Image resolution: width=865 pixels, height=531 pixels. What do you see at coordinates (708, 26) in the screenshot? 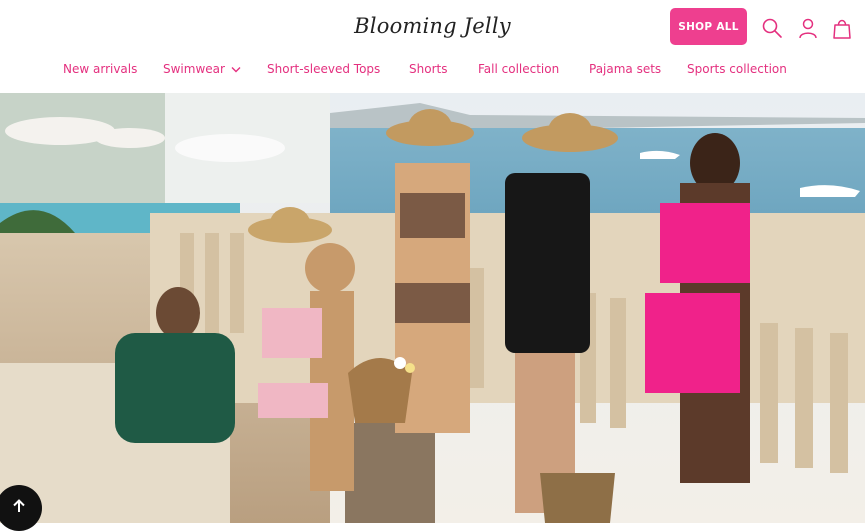
I see `shop-all-button: SHOP ALL` at bounding box center [708, 26].